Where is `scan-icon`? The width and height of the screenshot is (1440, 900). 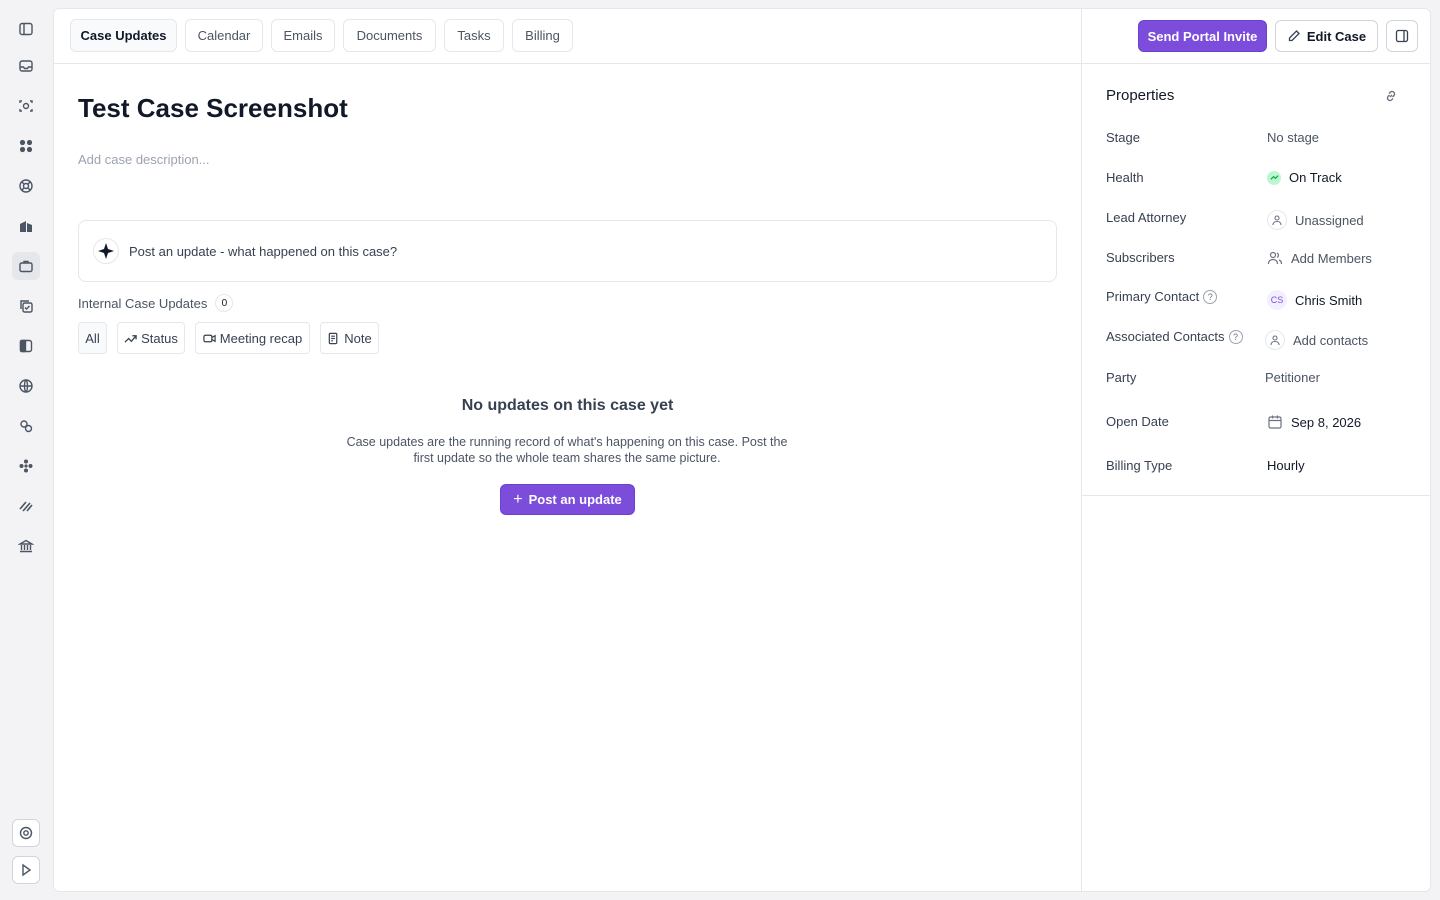 scan-icon is located at coordinates (26, 106).